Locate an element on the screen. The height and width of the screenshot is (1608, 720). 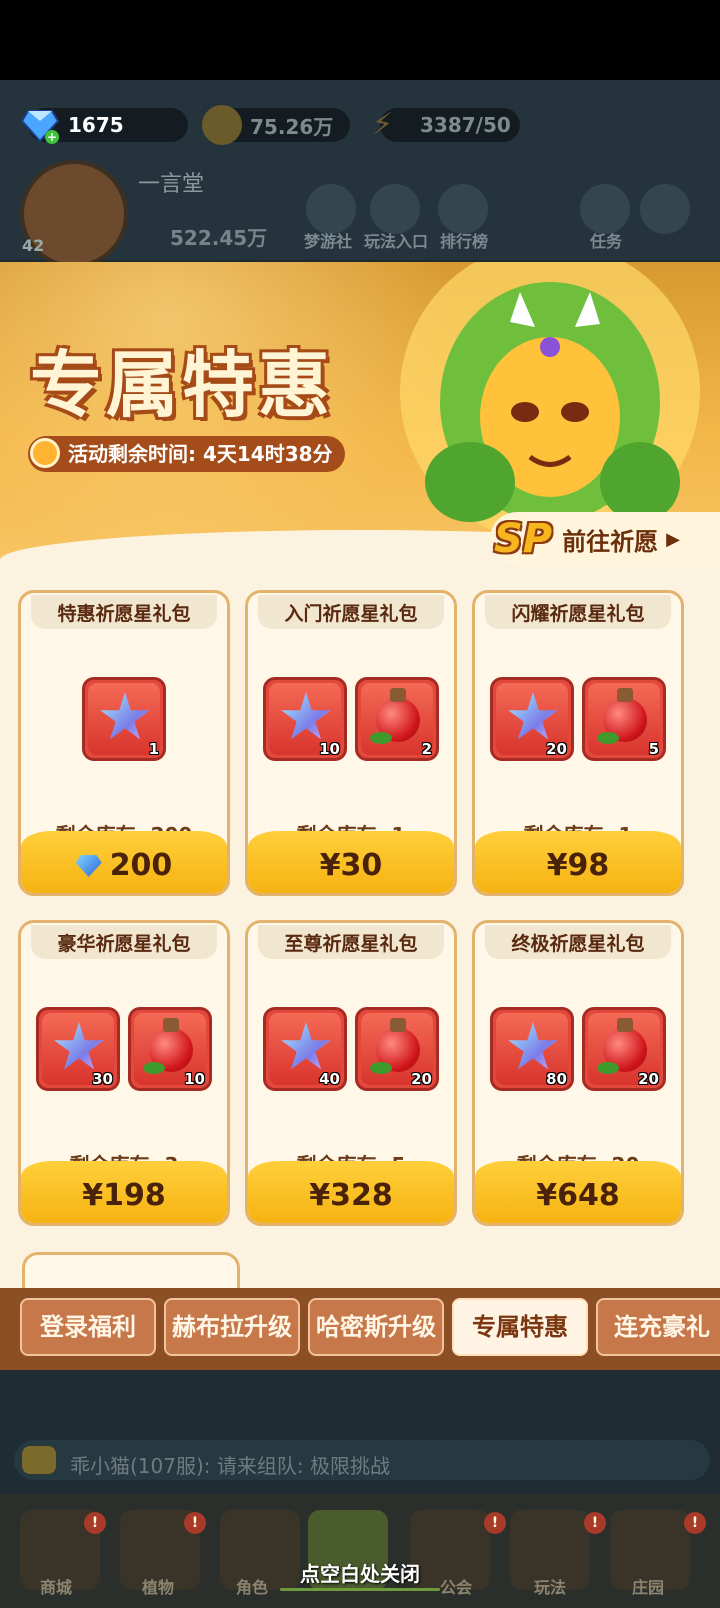
item-quantity: 80 is located at coordinates (556, 1079).